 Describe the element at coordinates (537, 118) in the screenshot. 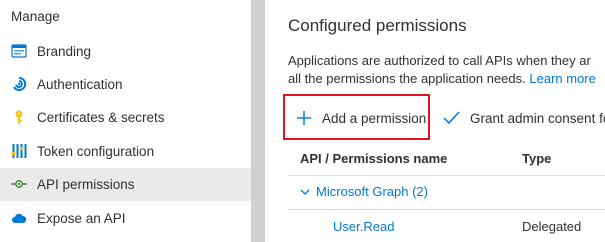

I see `grant-admin-consent-label: Grant admin consent fo` at that location.